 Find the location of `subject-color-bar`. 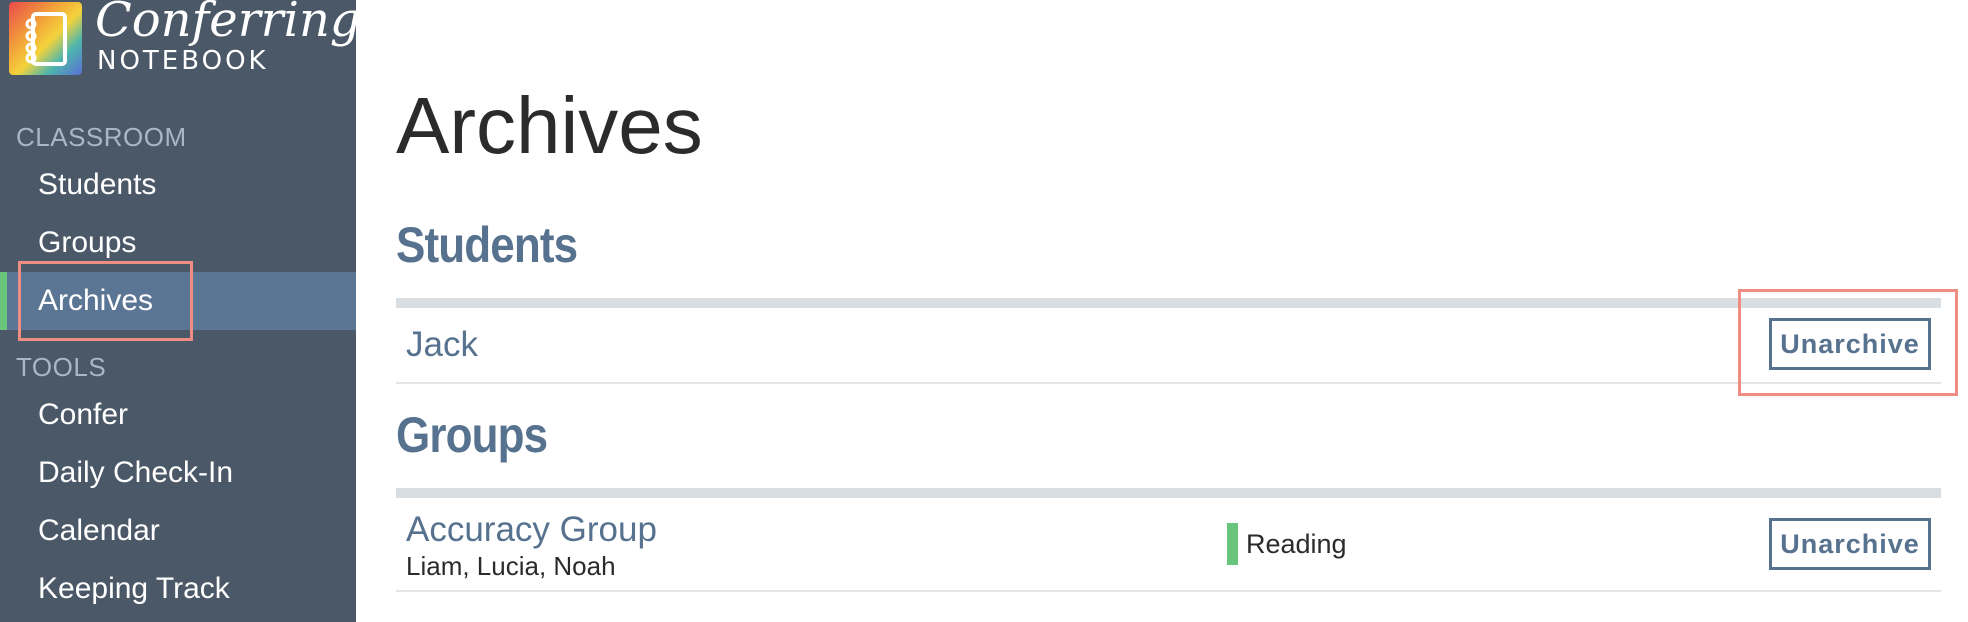

subject-color-bar is located at coordinates (1232, 544).